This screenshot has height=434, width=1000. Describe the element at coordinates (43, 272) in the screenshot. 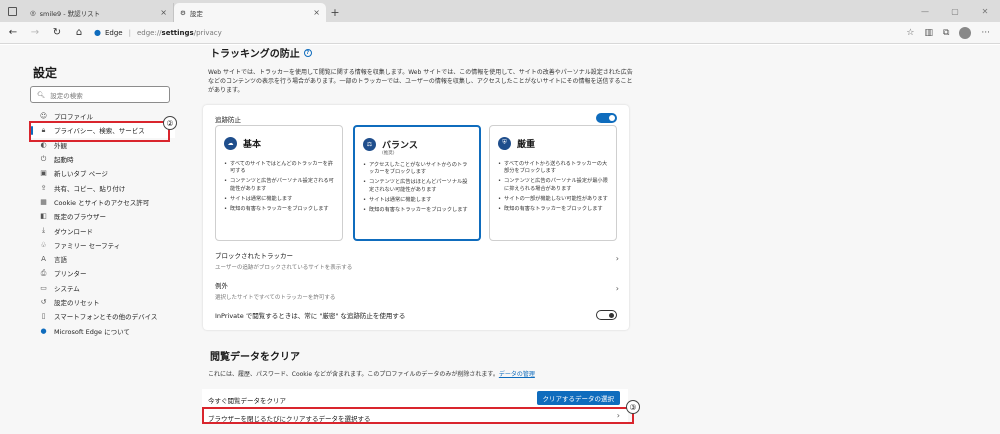

I see `printer-icon: ⎙` at that location.